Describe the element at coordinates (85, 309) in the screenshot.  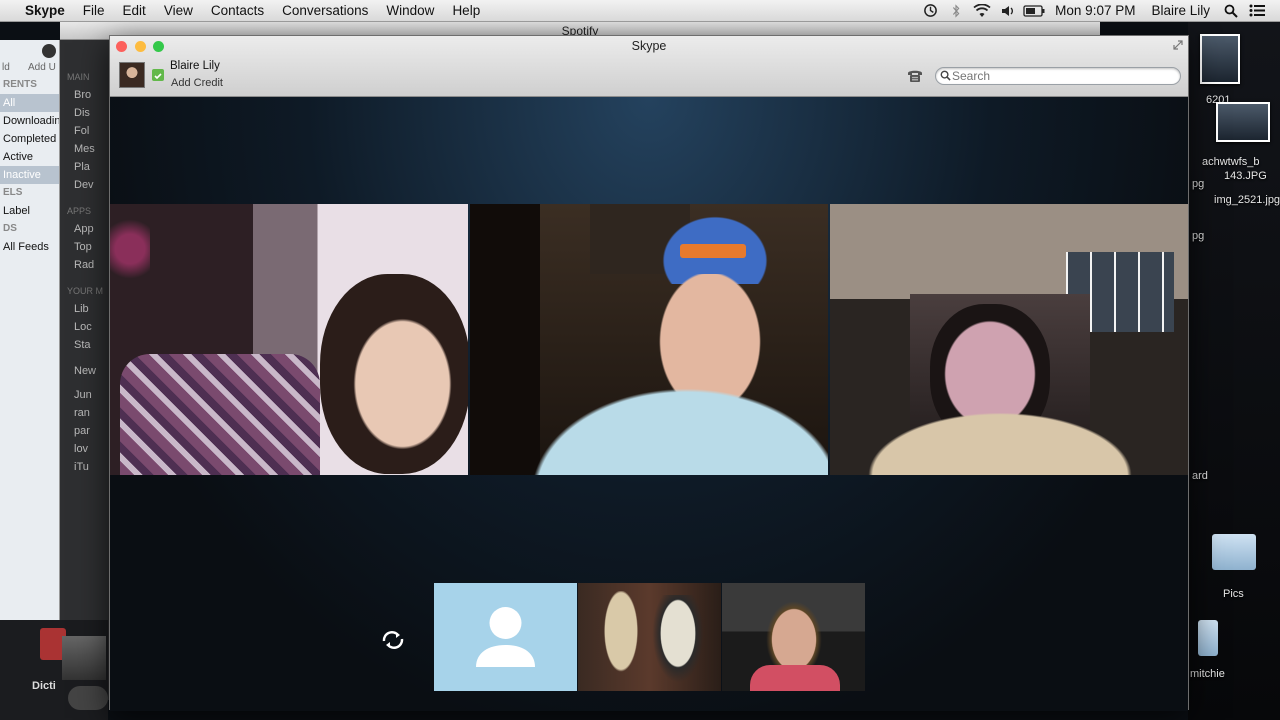
I see `sidebar-item: Lib` at that location.